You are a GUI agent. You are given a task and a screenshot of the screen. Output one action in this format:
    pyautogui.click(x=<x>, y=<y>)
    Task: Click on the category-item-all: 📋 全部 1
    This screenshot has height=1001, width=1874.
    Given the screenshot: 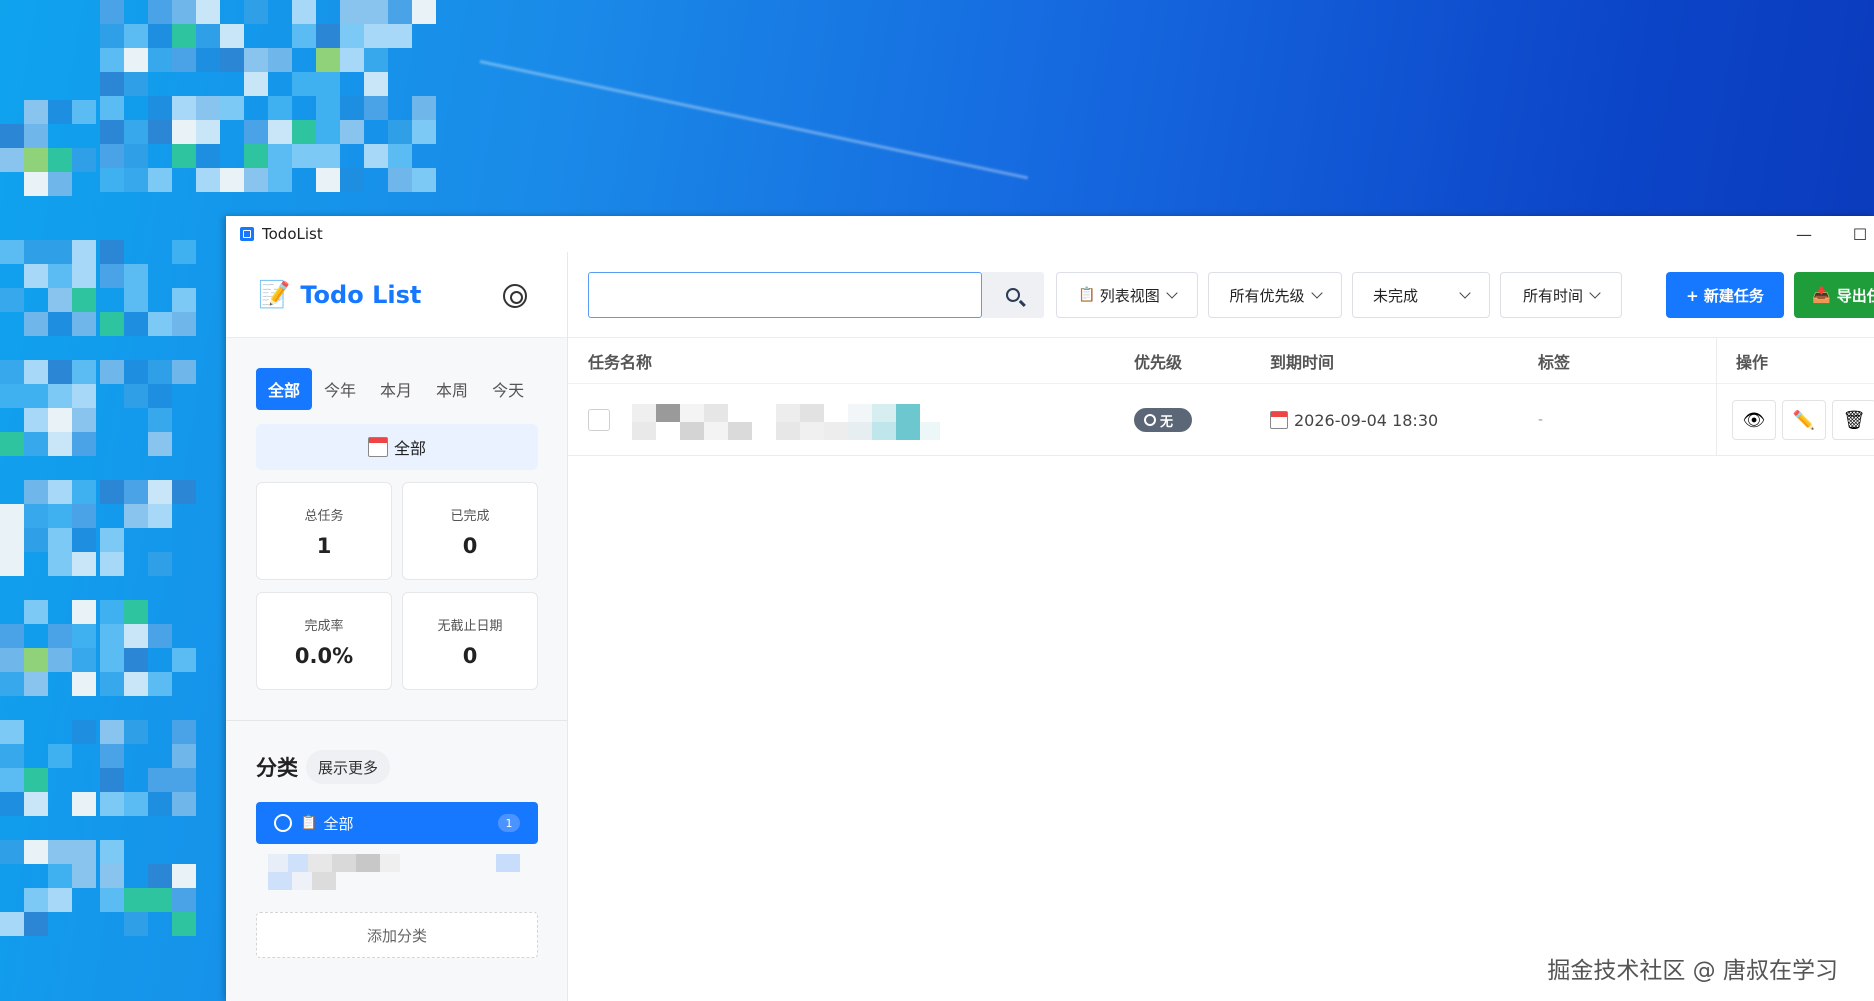 What is the action you would take?
    pyautogui.click(x=397, y=823)
    